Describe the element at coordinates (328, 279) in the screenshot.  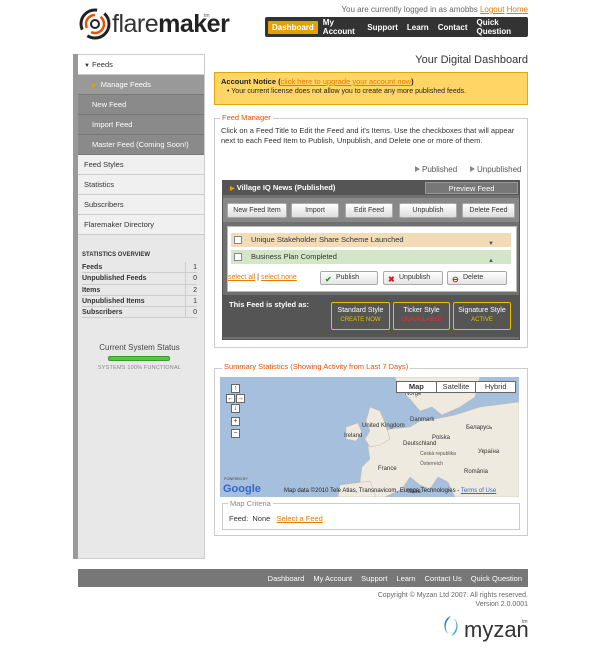
I see `check-icon: ✔` at that location.